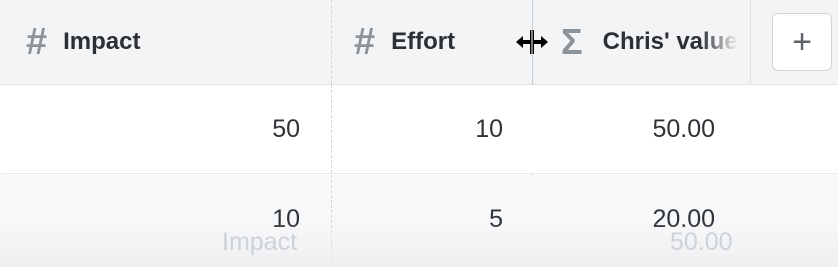  What do you see at coordinates (432, 129) in the screenshot?
I see `cell-effort: 10` at bounding box center [432, 129].